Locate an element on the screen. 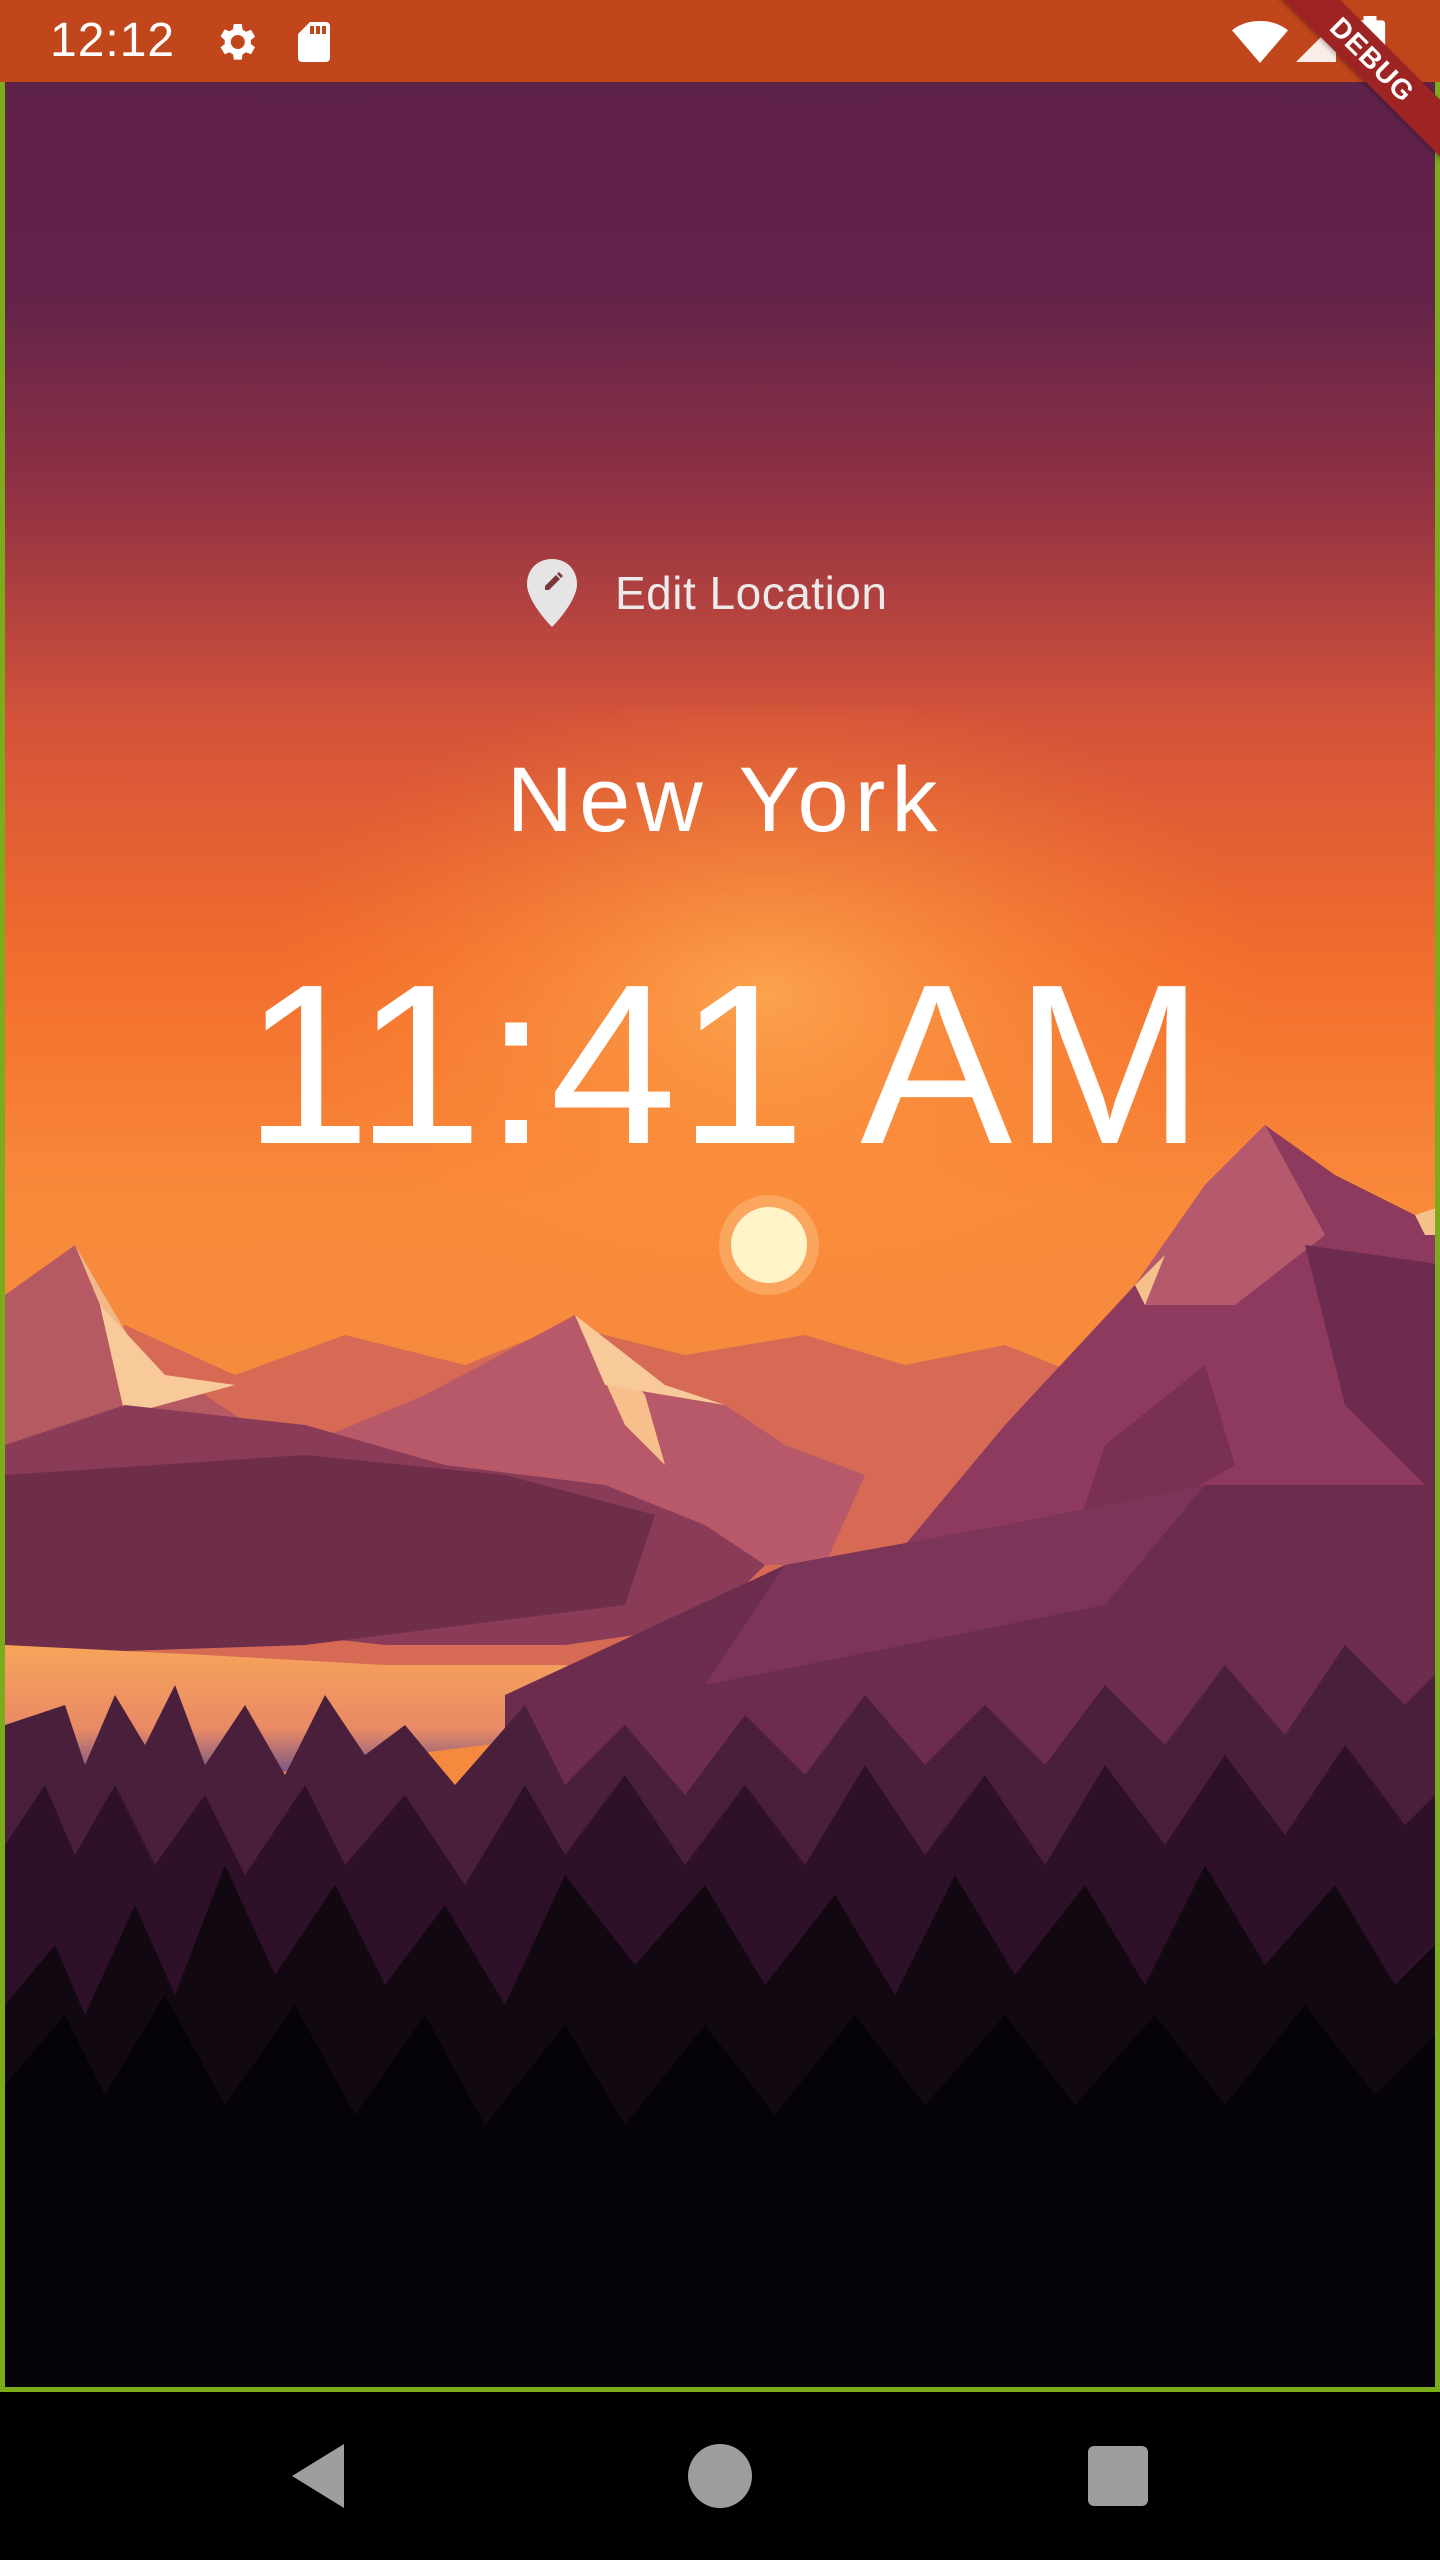  edit-location-icon is located at coordinates (552, 593).